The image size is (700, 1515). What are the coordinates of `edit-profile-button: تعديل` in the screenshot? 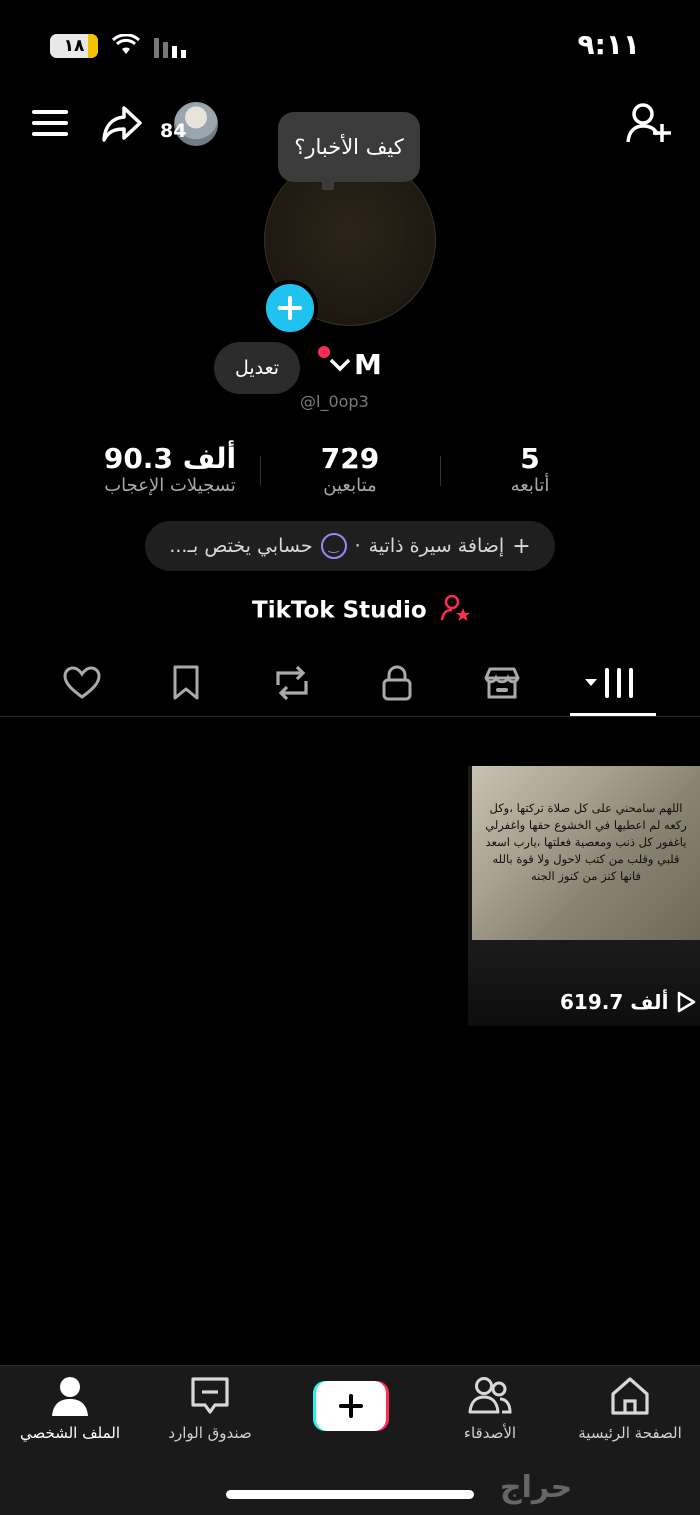 It's located at (257, 368).